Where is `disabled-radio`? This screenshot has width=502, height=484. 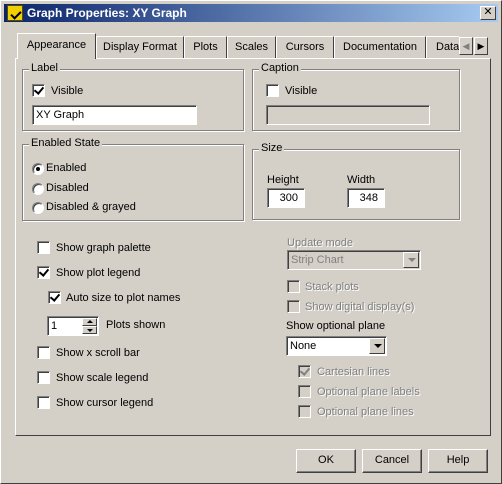
disabled-radio is located at coordinates (38, 189).